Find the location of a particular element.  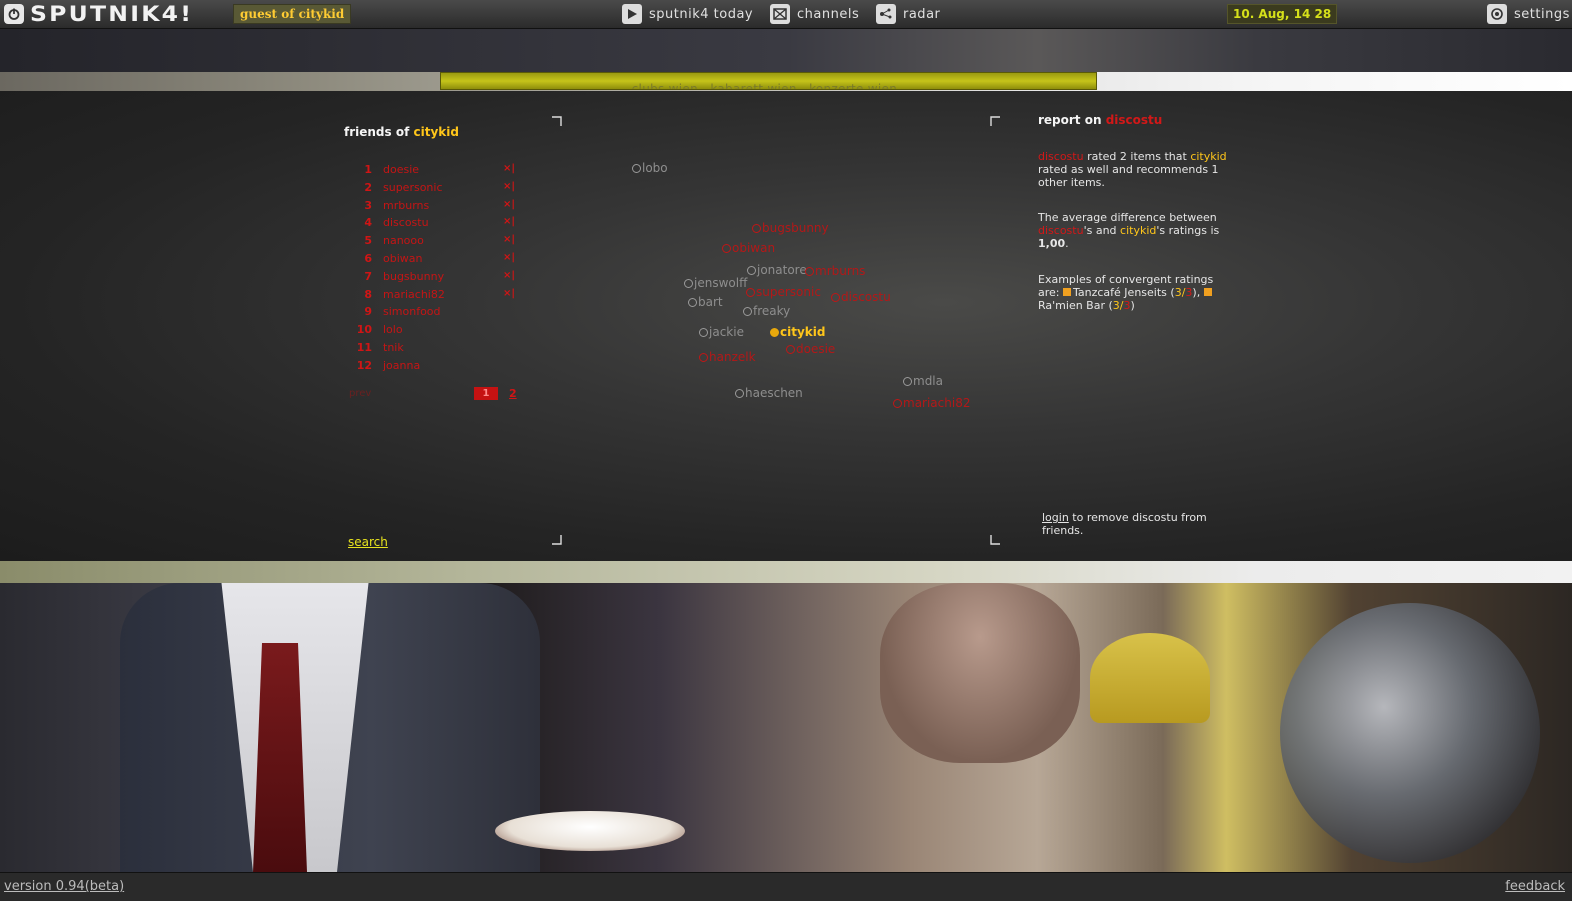

node-dot-icon is located at coordinates (774, 332).